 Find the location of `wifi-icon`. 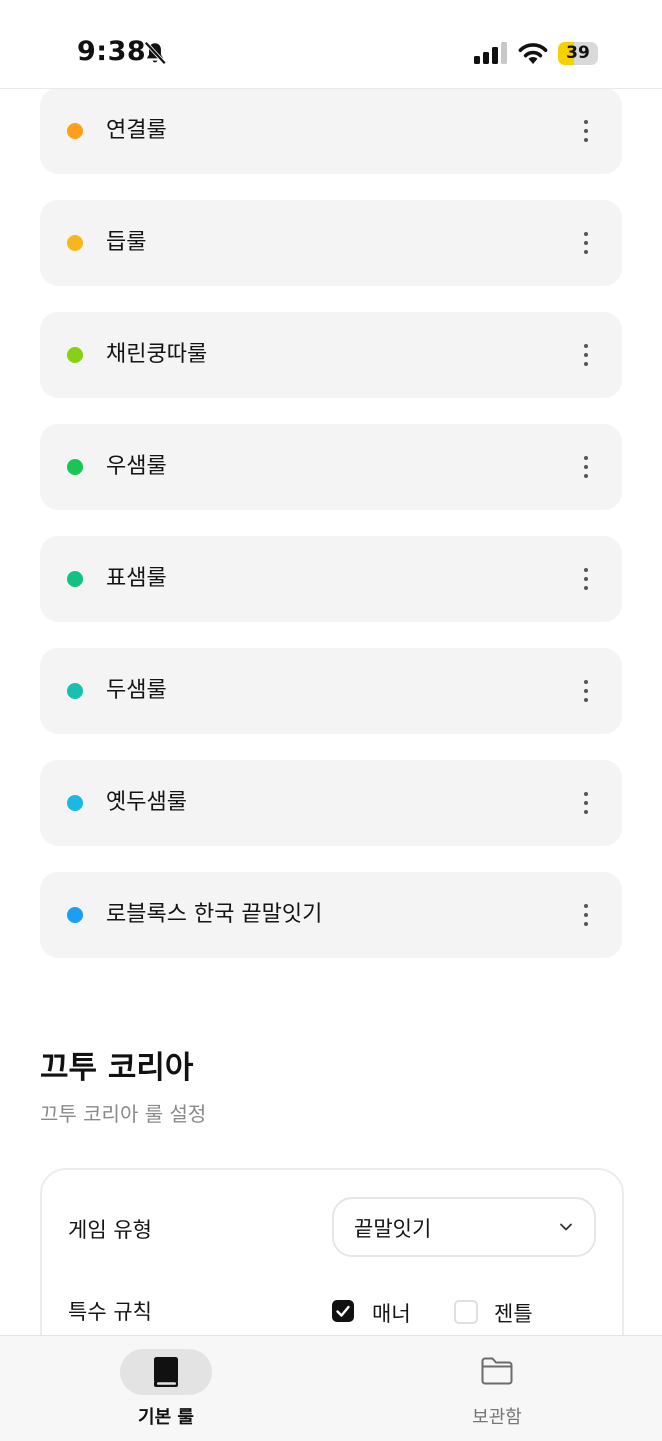

wifi-icon is located at coordinates (533, 53).